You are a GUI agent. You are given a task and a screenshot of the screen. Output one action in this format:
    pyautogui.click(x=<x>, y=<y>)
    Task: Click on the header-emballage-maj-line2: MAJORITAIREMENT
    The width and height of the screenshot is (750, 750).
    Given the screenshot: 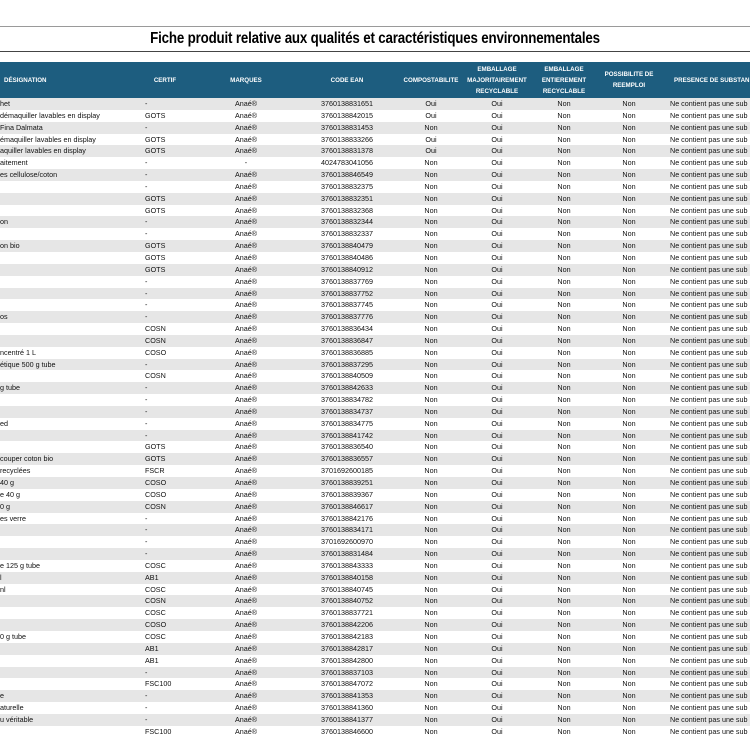 What is the action you would take?
    pyautogui.click(x=497, y=80)
    